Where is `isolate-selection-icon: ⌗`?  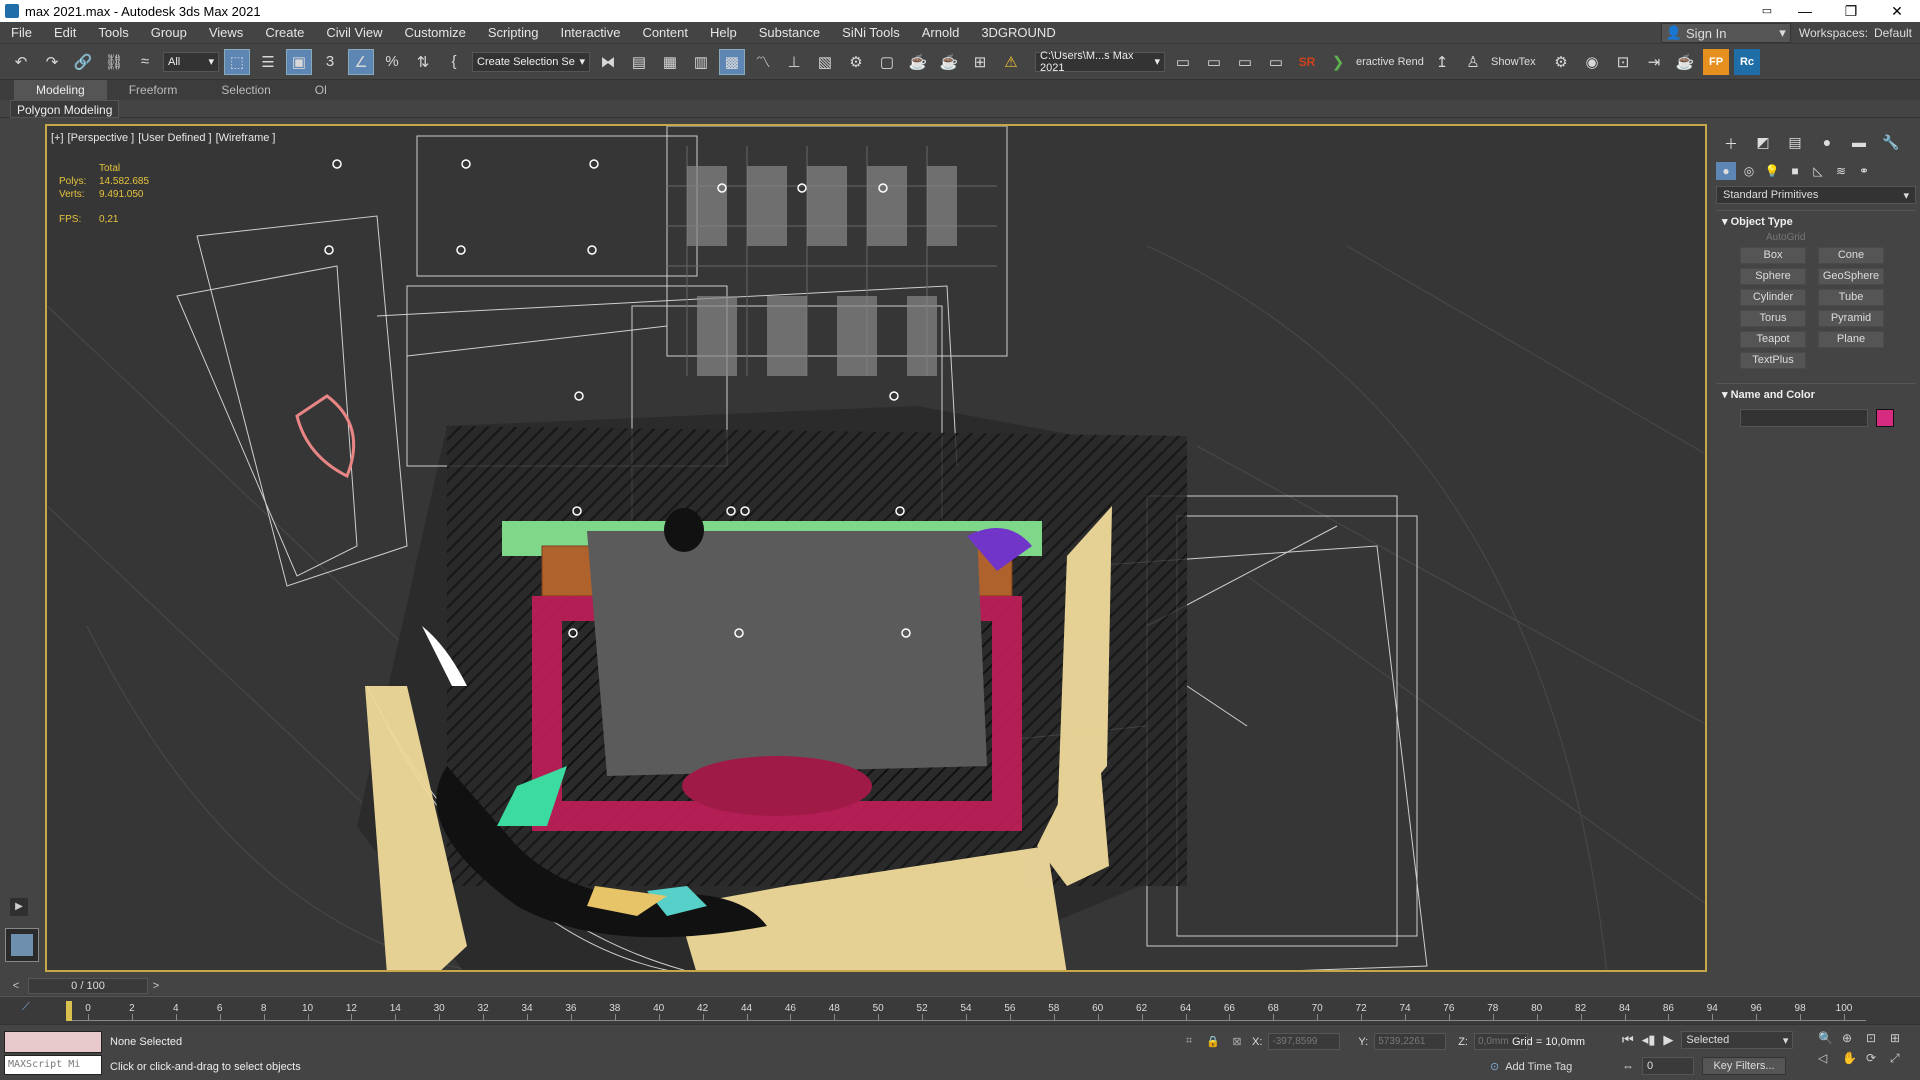
isolate-selection-icon: ⌗ is located at coordinates (1189, 1041).